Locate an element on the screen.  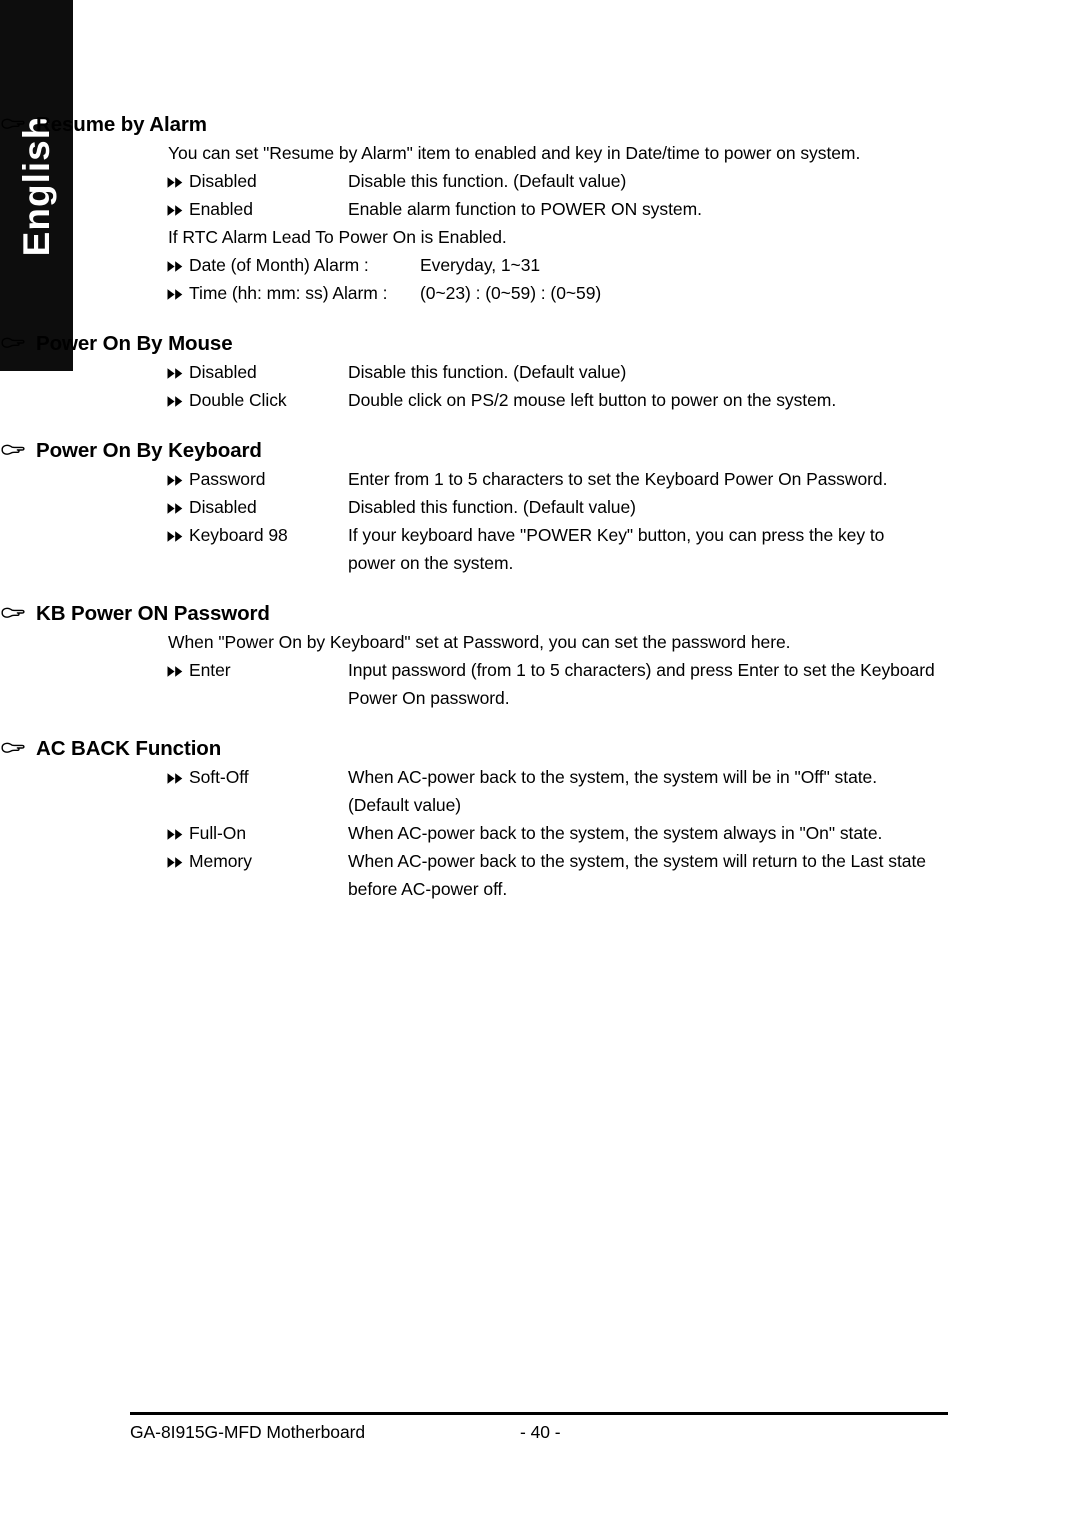
section-title: Power On By Keyboard is located at coordinates (149, 450).